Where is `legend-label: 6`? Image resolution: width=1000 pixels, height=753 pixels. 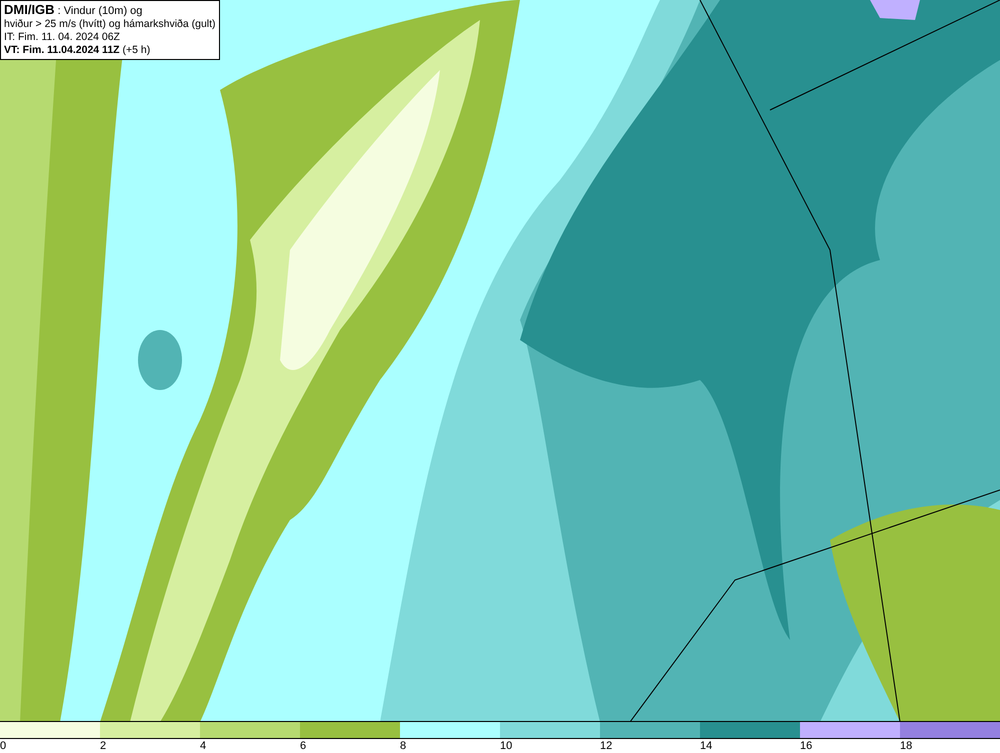 legend-label: 6 is located at coordinates (304, 746).